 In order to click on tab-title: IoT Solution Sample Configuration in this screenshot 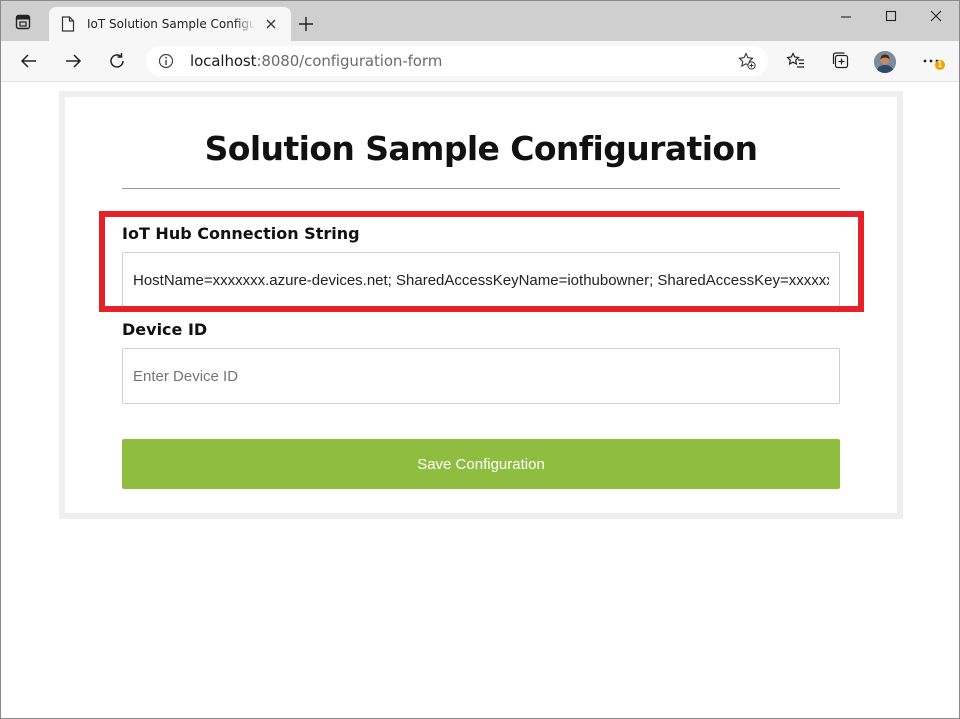, I will do `click(171, 24)`.